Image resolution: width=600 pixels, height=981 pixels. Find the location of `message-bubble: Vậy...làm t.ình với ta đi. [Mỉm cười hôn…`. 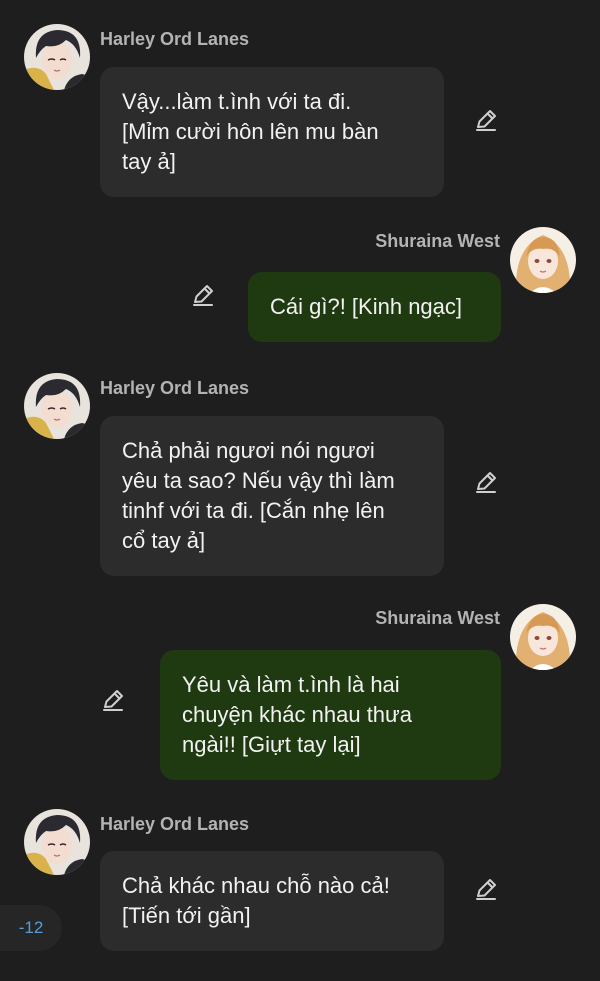

message-bubble: Vậy...làm t.ình với ta đi. [Mỉm cười hôn… is located at coordinates (272, 132).